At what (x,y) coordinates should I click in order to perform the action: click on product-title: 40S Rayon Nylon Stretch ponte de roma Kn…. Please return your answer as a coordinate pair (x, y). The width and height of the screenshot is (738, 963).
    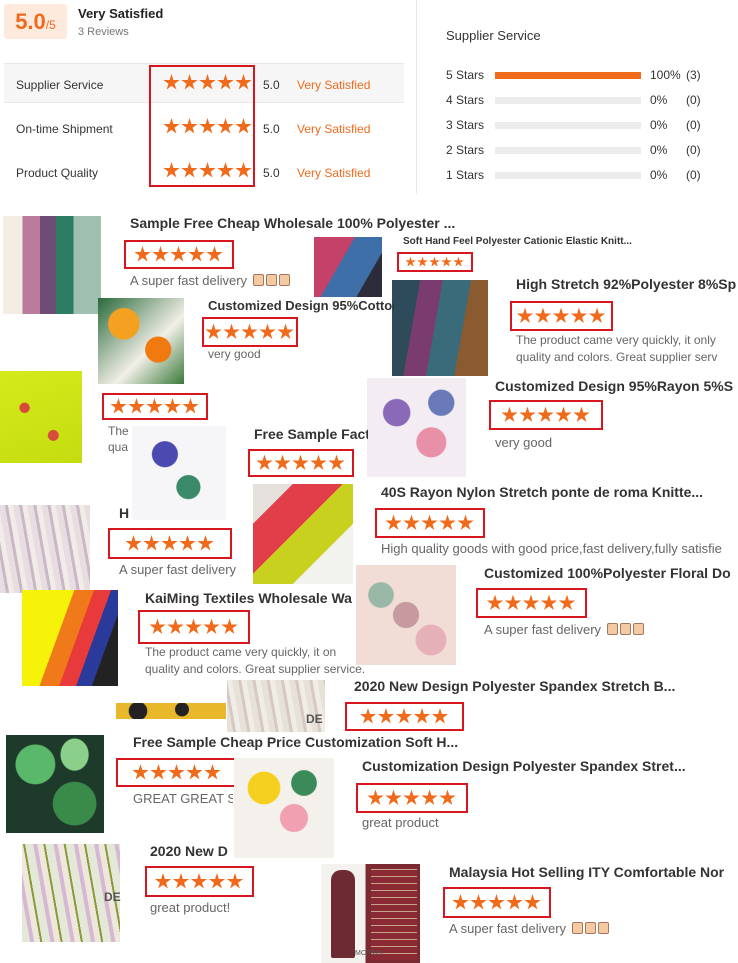
    Looking at the image, I should click on (551, 492).